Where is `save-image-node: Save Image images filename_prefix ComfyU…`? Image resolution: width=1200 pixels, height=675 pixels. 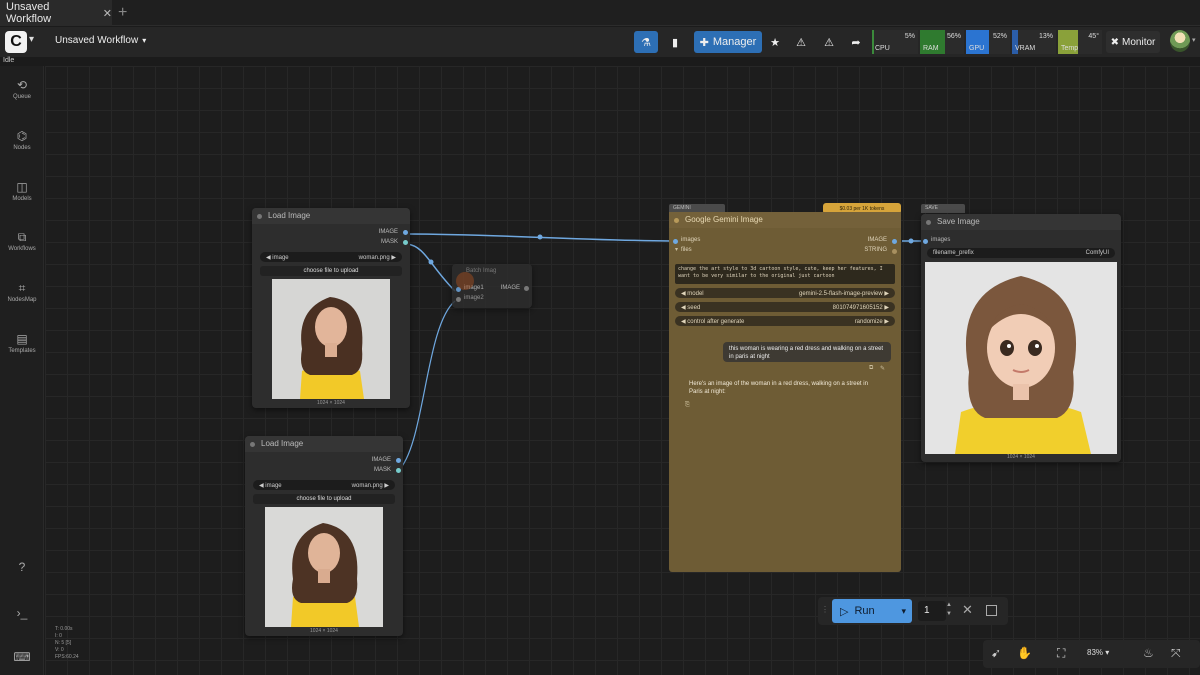 save-image-node: Save Image images filename_prefix ComfyU… is located at coordinates (1021, 338).